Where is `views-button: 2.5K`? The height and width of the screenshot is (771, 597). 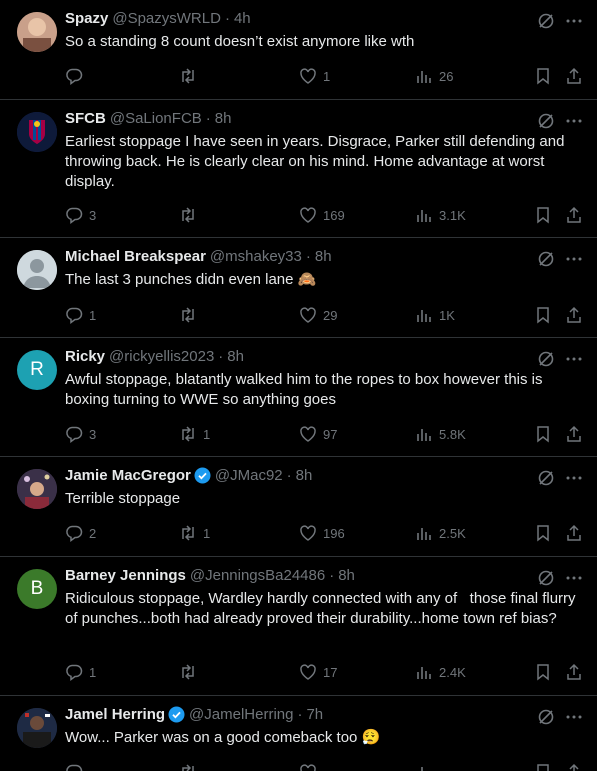
views-button: 2.5K is located at coordinates (440, 533).